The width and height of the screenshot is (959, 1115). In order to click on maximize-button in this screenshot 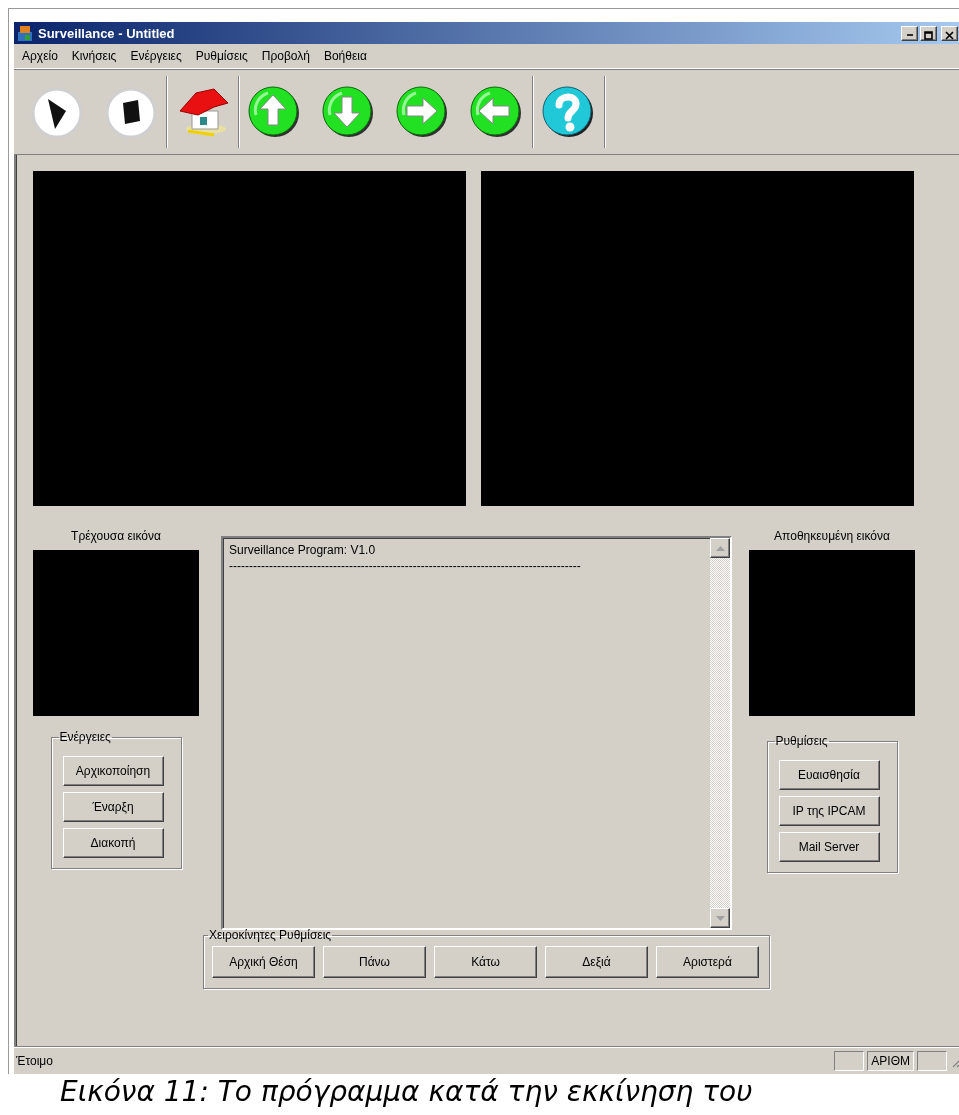, I will do `click(928, 33)`.